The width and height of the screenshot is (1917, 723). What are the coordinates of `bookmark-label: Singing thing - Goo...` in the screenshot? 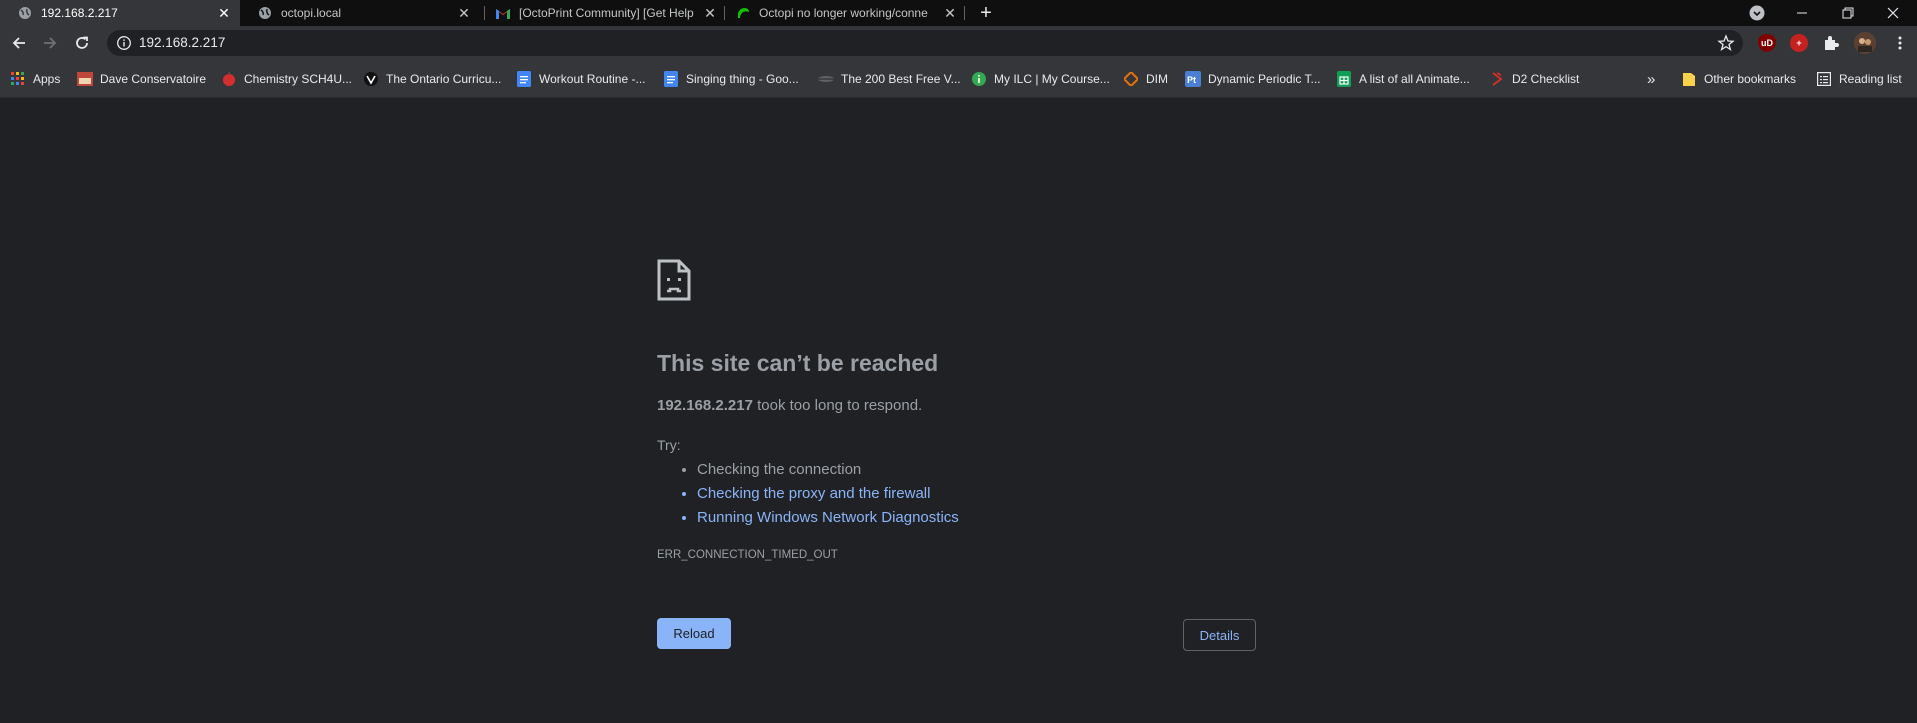 It's located at (742, 79).